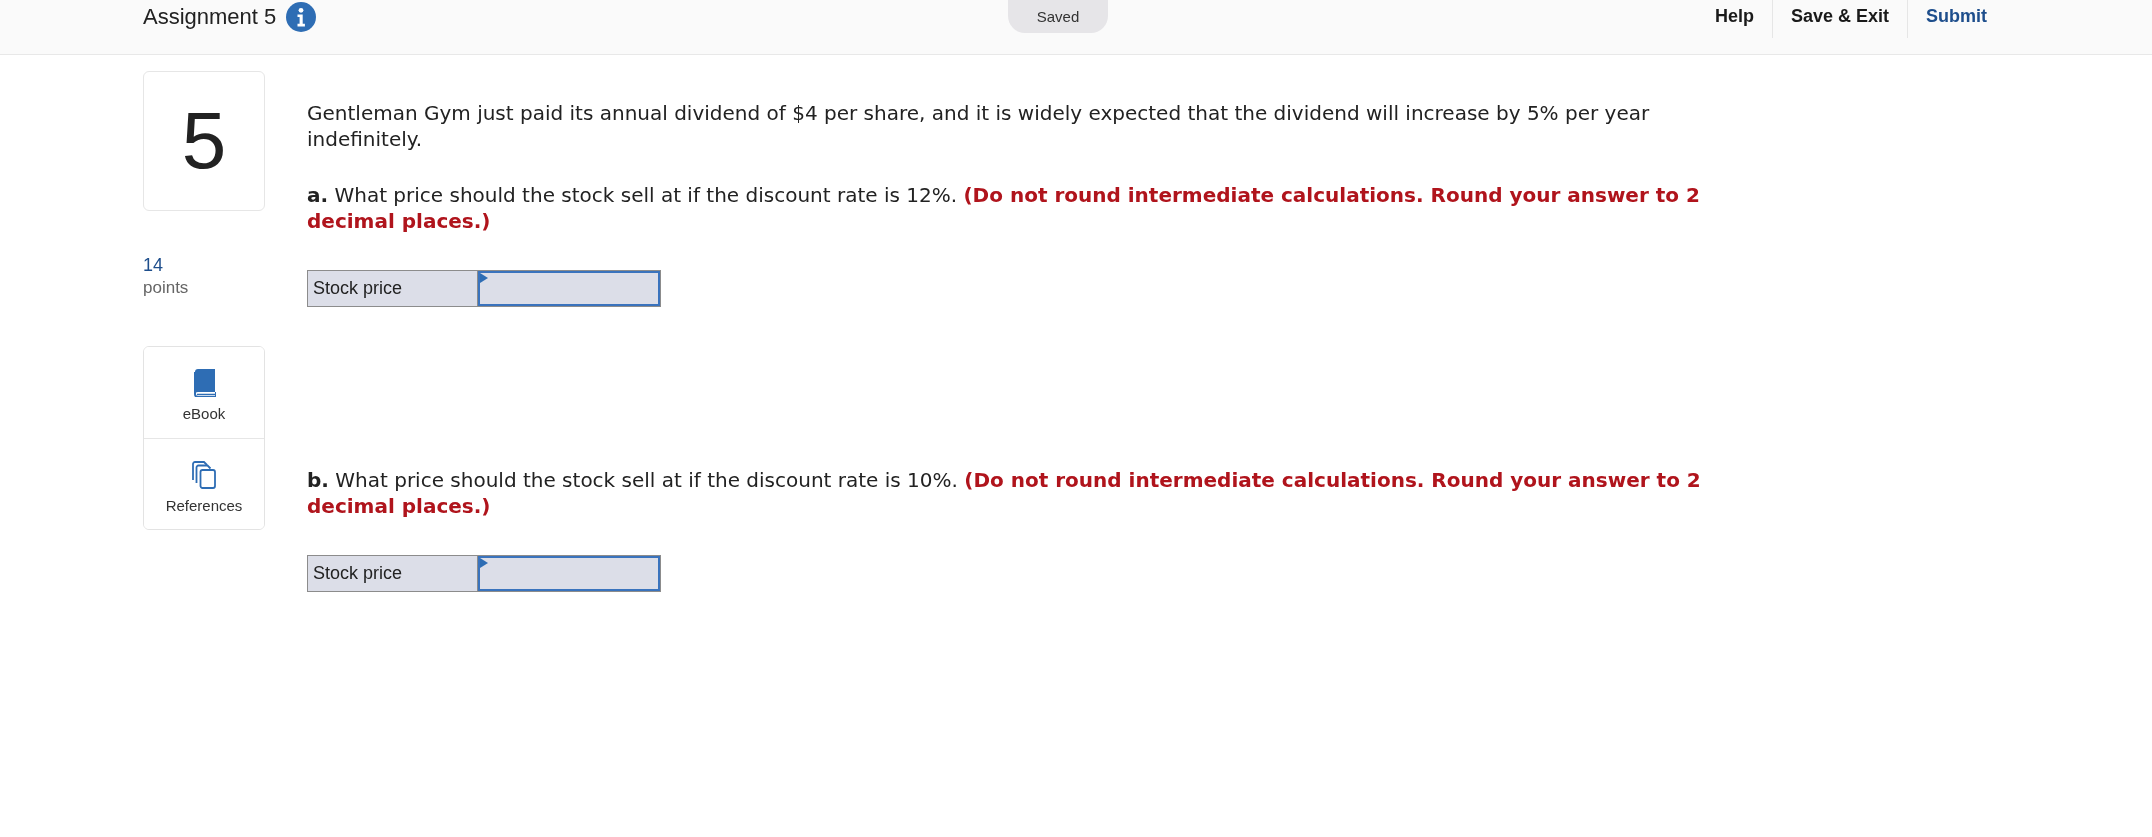  Describe the element at coordinates (204, 383) in the screenshot. I see `book-icon` at that location.